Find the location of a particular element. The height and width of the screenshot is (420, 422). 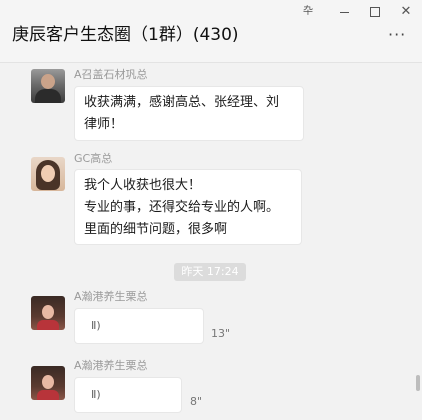

message-bubble: 我个人收获也很大！ 专业的事，还得交给专业的人啊。 里面的细节问题，很多啊 is located at coordinates (188, 207).